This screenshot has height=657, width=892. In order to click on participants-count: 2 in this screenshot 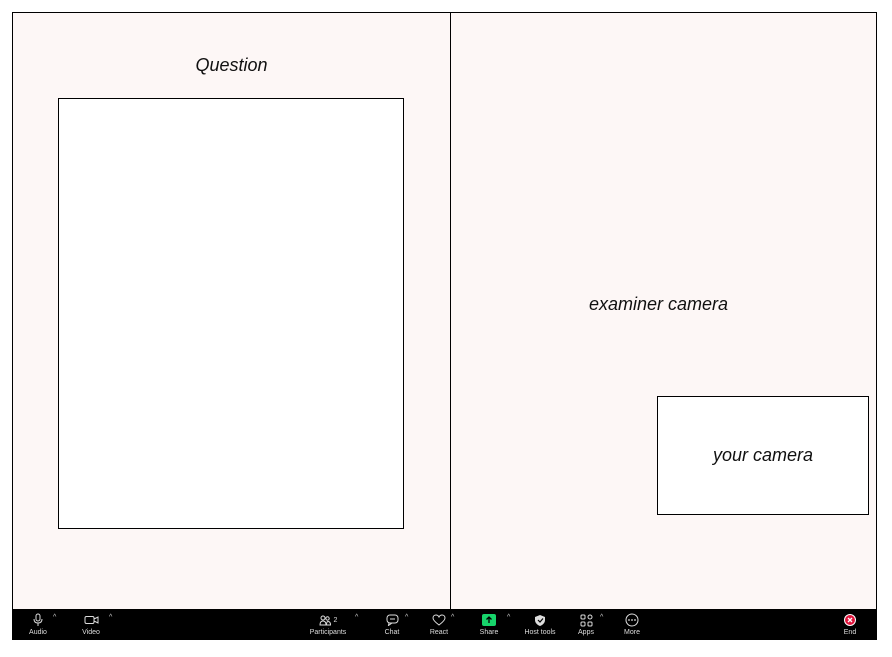, I will do `click(335, 620)`.